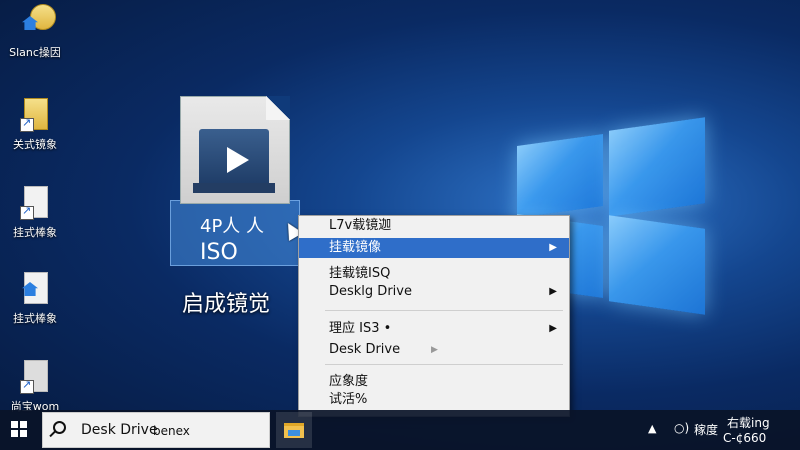  I want to click on iso-file-extension: ISO, so click(219, 252).